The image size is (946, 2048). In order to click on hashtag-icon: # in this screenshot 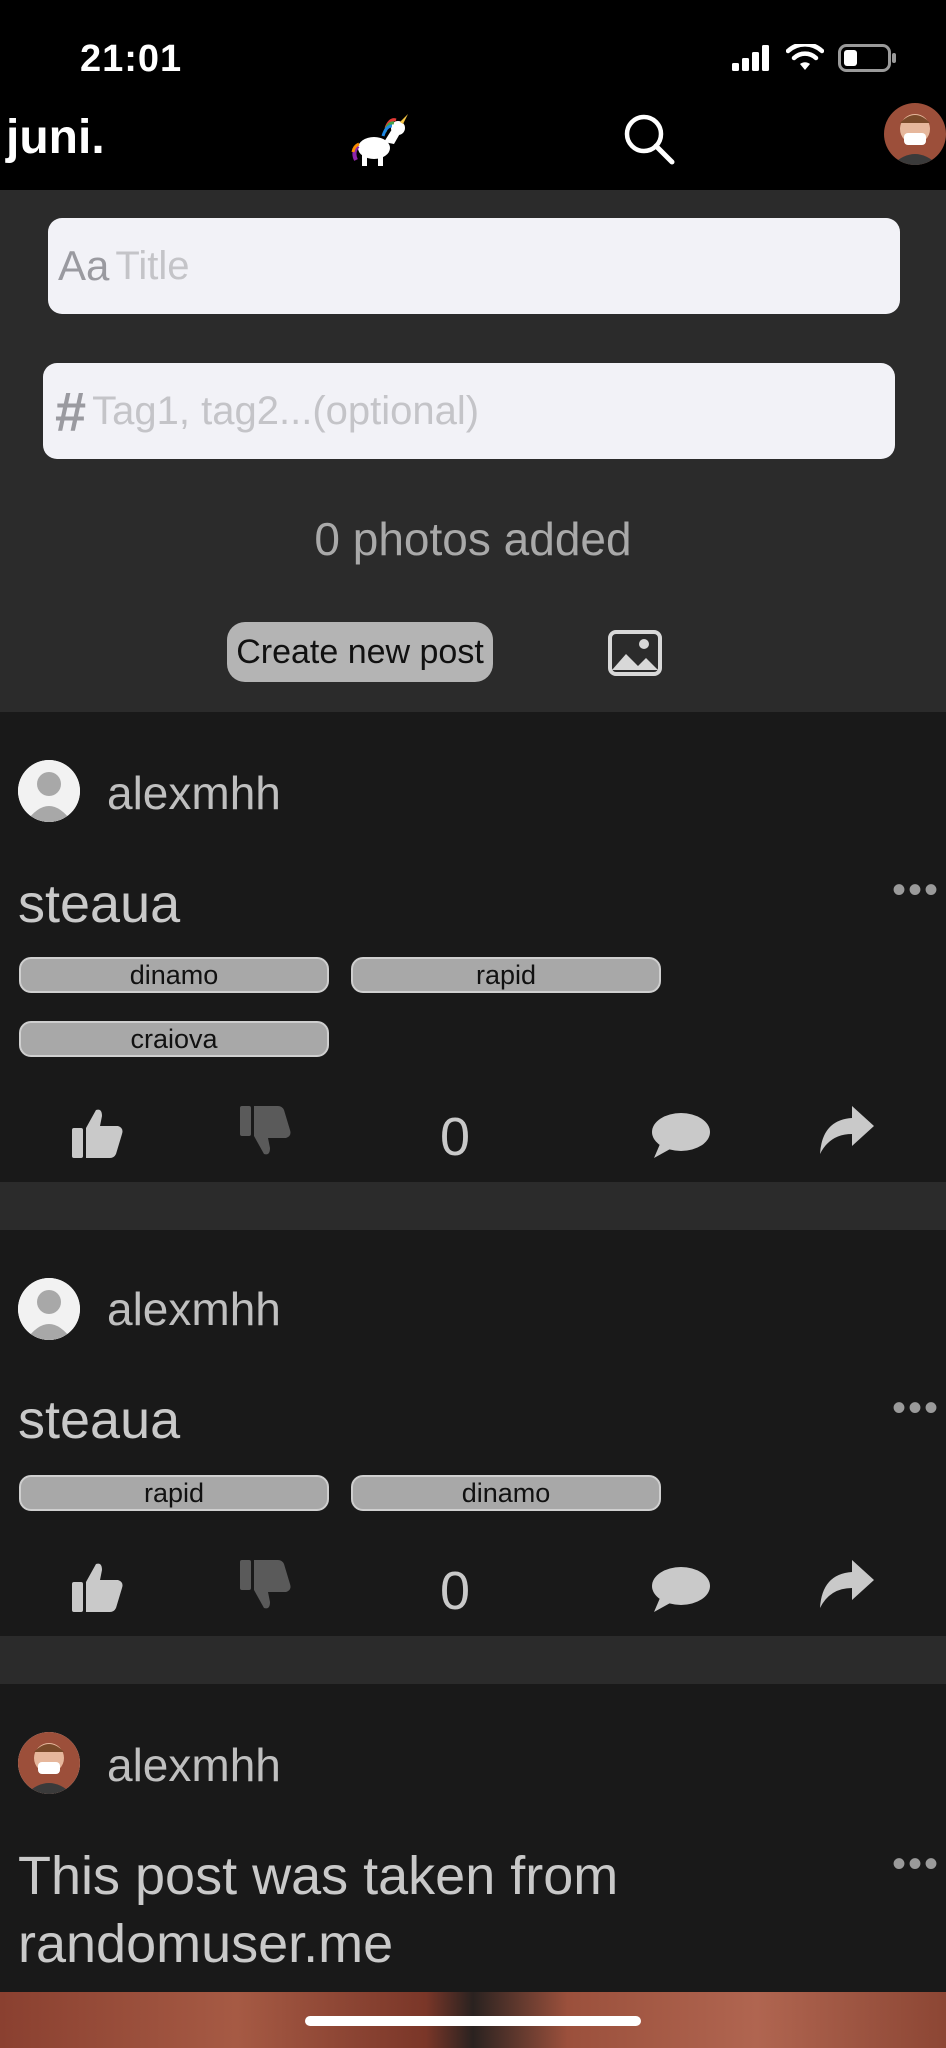, I will do `click(71, 411)`.